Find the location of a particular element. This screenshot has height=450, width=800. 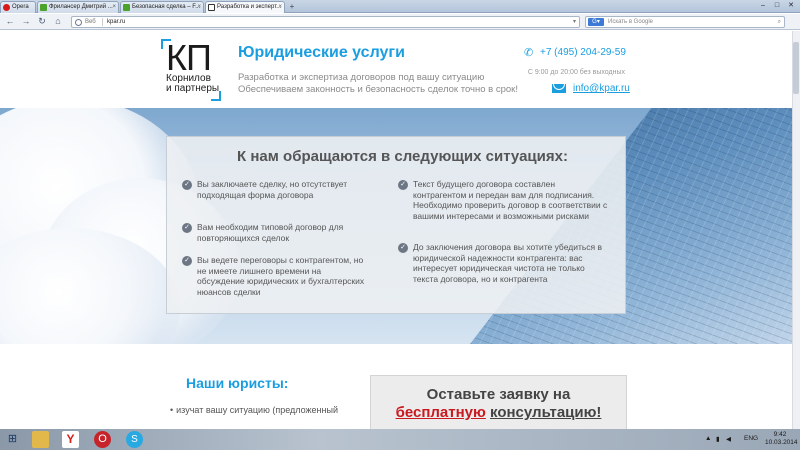

tray-arrow-icon: ▲ is located at coordinates (708, 438).